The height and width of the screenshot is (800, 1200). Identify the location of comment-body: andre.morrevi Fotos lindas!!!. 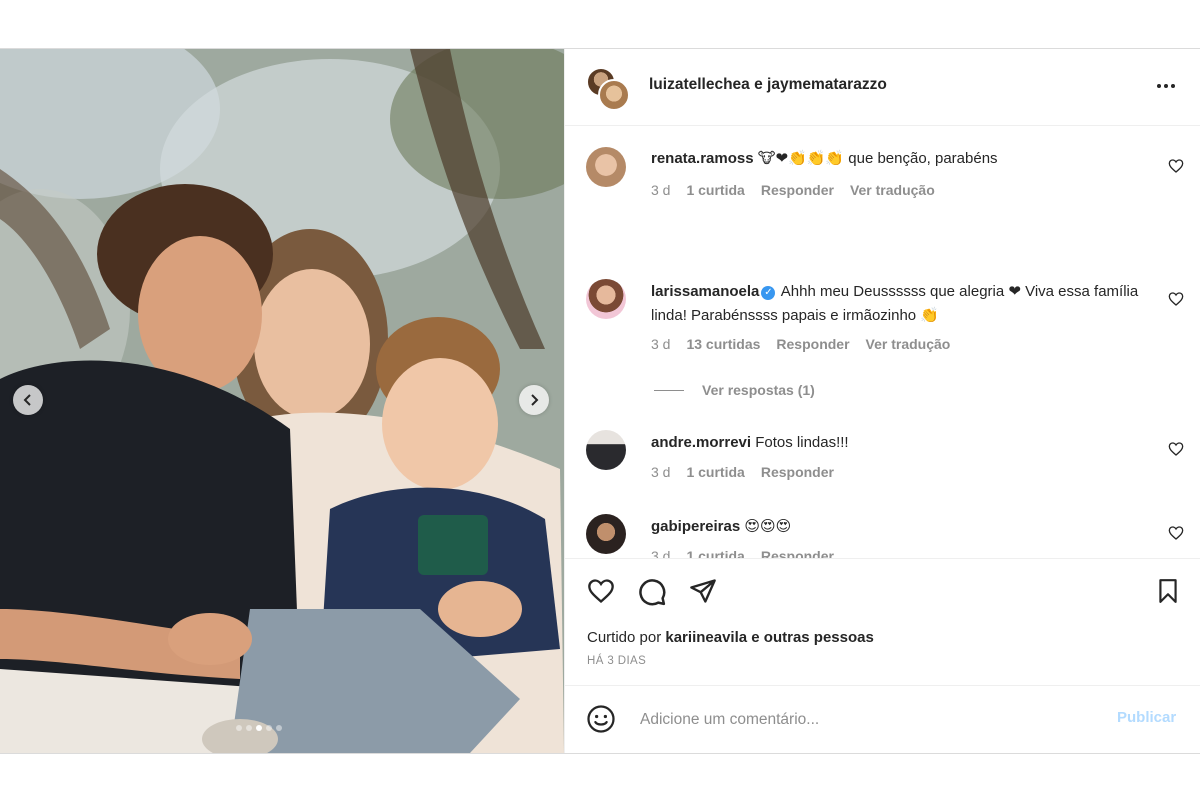
(901, 443).